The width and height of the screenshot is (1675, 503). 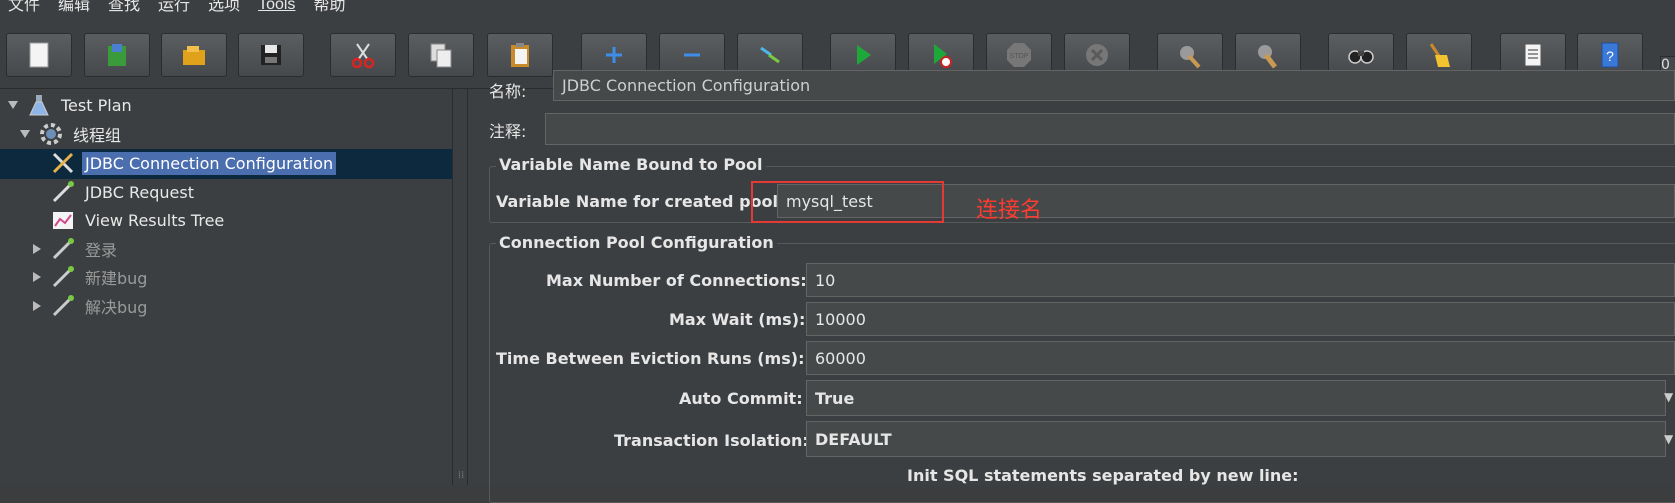 I want to click on stop-icon: STOP, so click(x=1019, y=55).